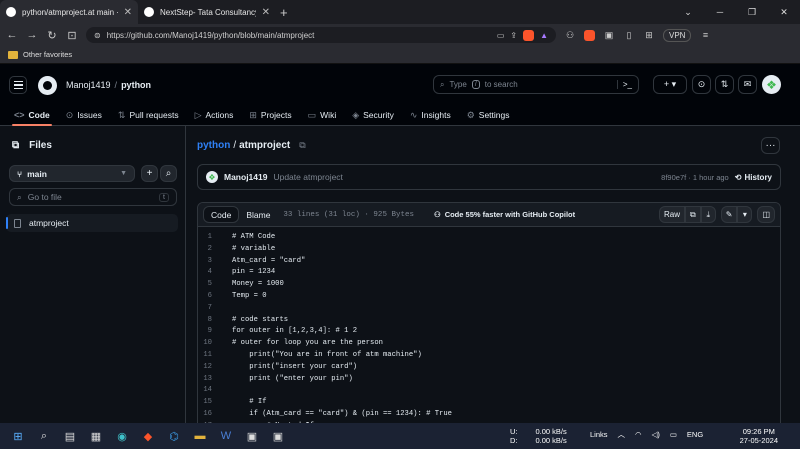 This screenshot has width=800, height=449. What do you see at coordinates (15, 145) in the screenshot?
I see `collapse-sidebar-icon: ⧉` at bounding box center [15, 145].